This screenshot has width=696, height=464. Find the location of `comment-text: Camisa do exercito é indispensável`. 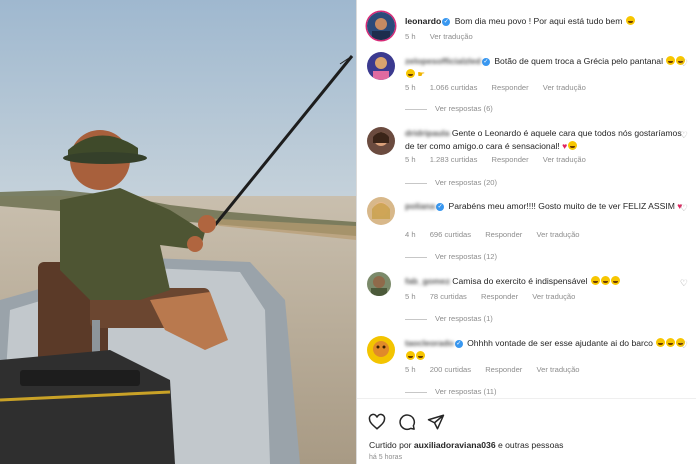

comment-text: Camisa do exercito é indispensável is located at coordinates (520, 281).